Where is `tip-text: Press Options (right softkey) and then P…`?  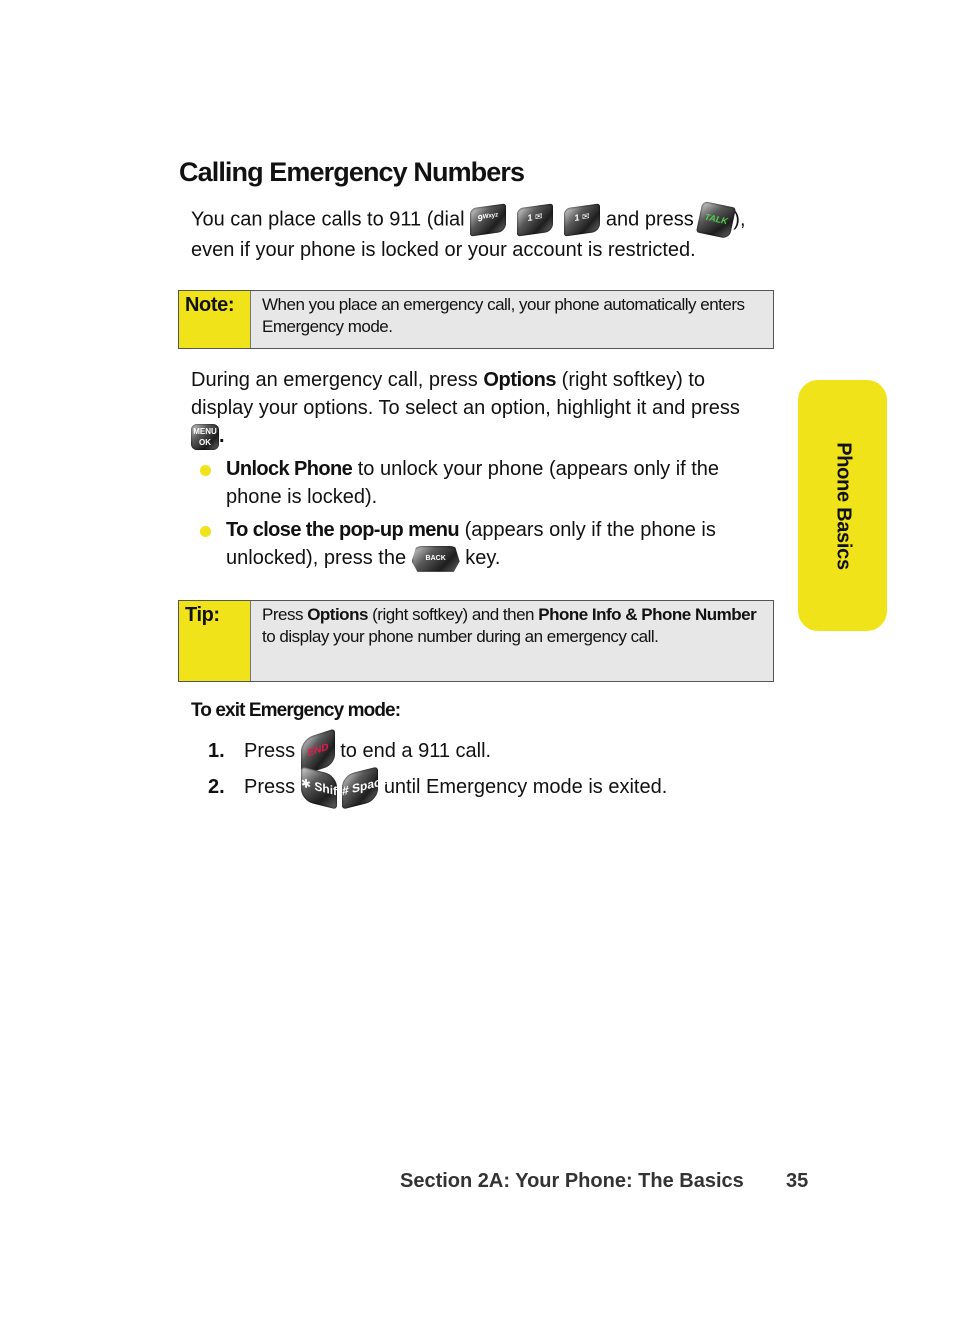 tip-text: Press Options (right softkey) and then P… is located at coordinates (509, 625).